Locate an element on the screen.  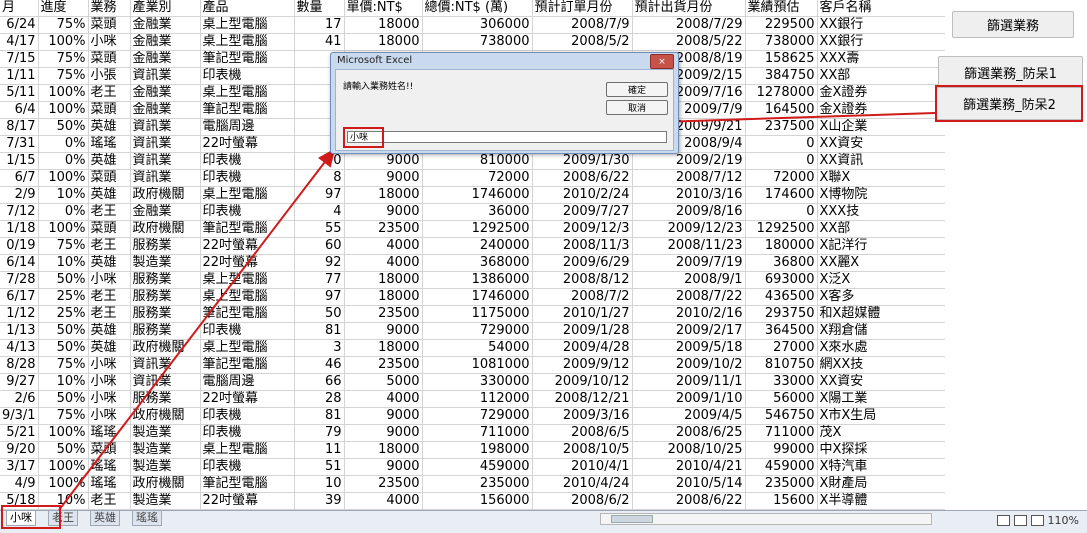
cell: 81 is located at coordinates (319, 331).